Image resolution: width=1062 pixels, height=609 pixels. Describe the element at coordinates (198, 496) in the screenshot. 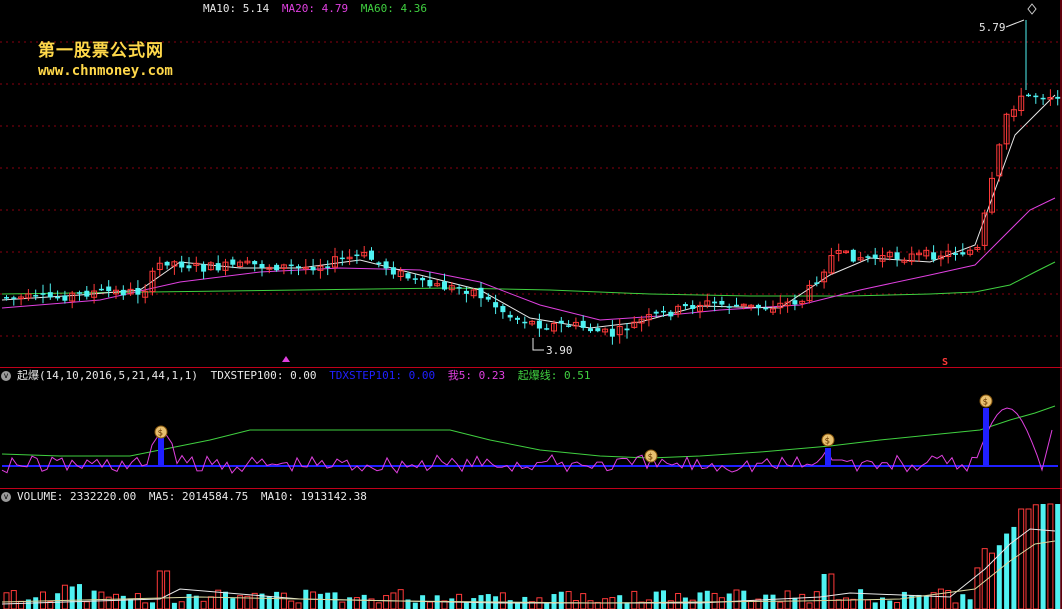

I see `vol-ma5-label: MA5: 2014584.75` at that location.